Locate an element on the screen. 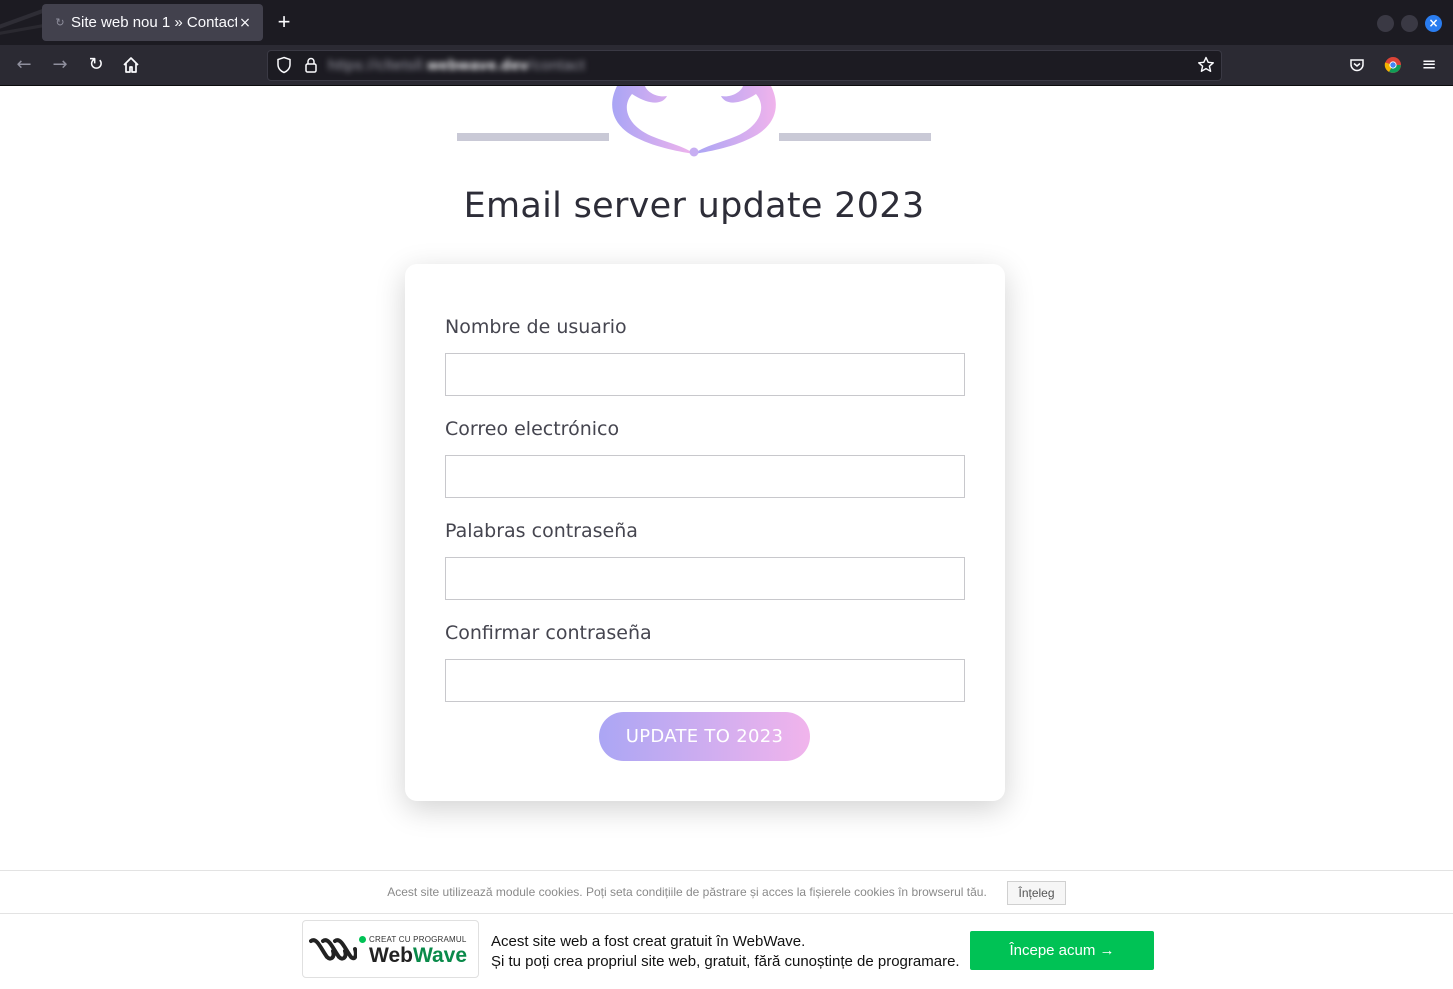 The height and width of the screenshot is (989, 1453). home-icon is located at coordinates (131, 65).